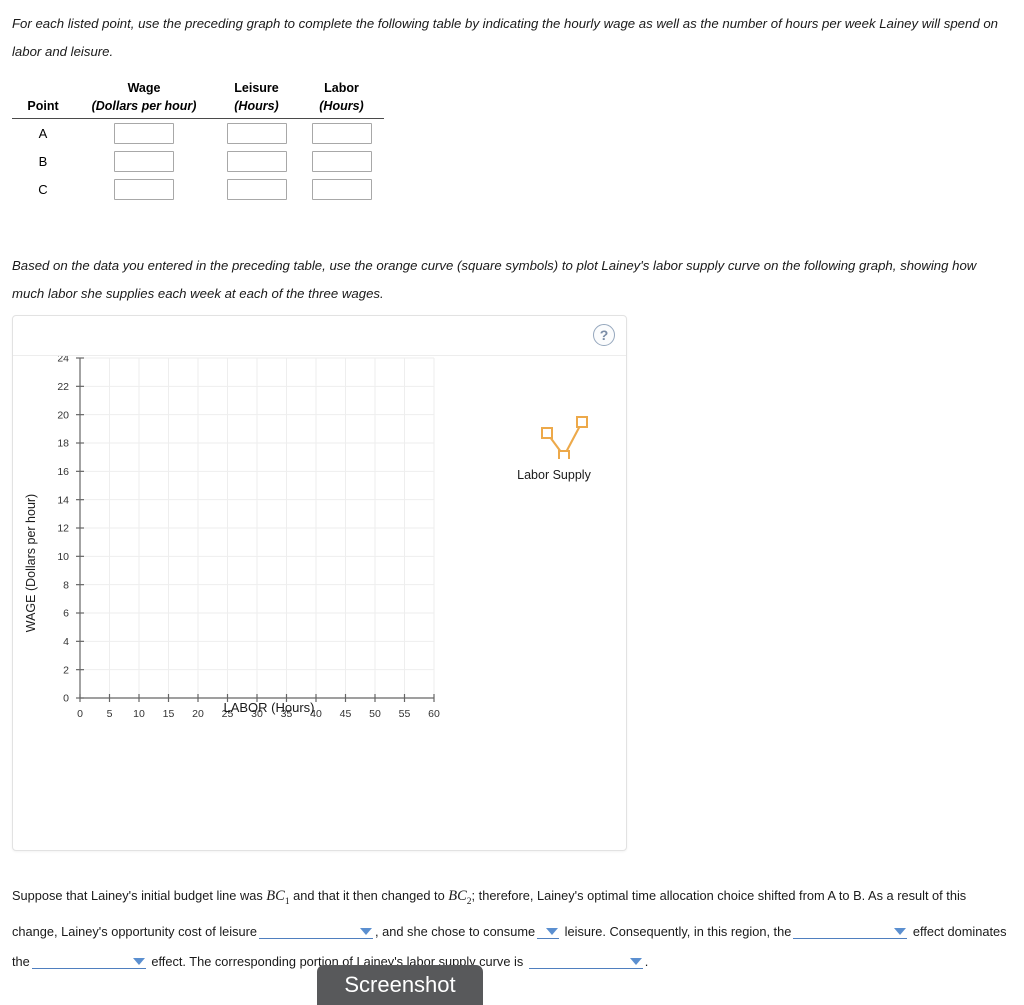  Describe the element at coordinates (256, 88) in the screenshot. I see `table-header-leisure: Leisure` at that location.